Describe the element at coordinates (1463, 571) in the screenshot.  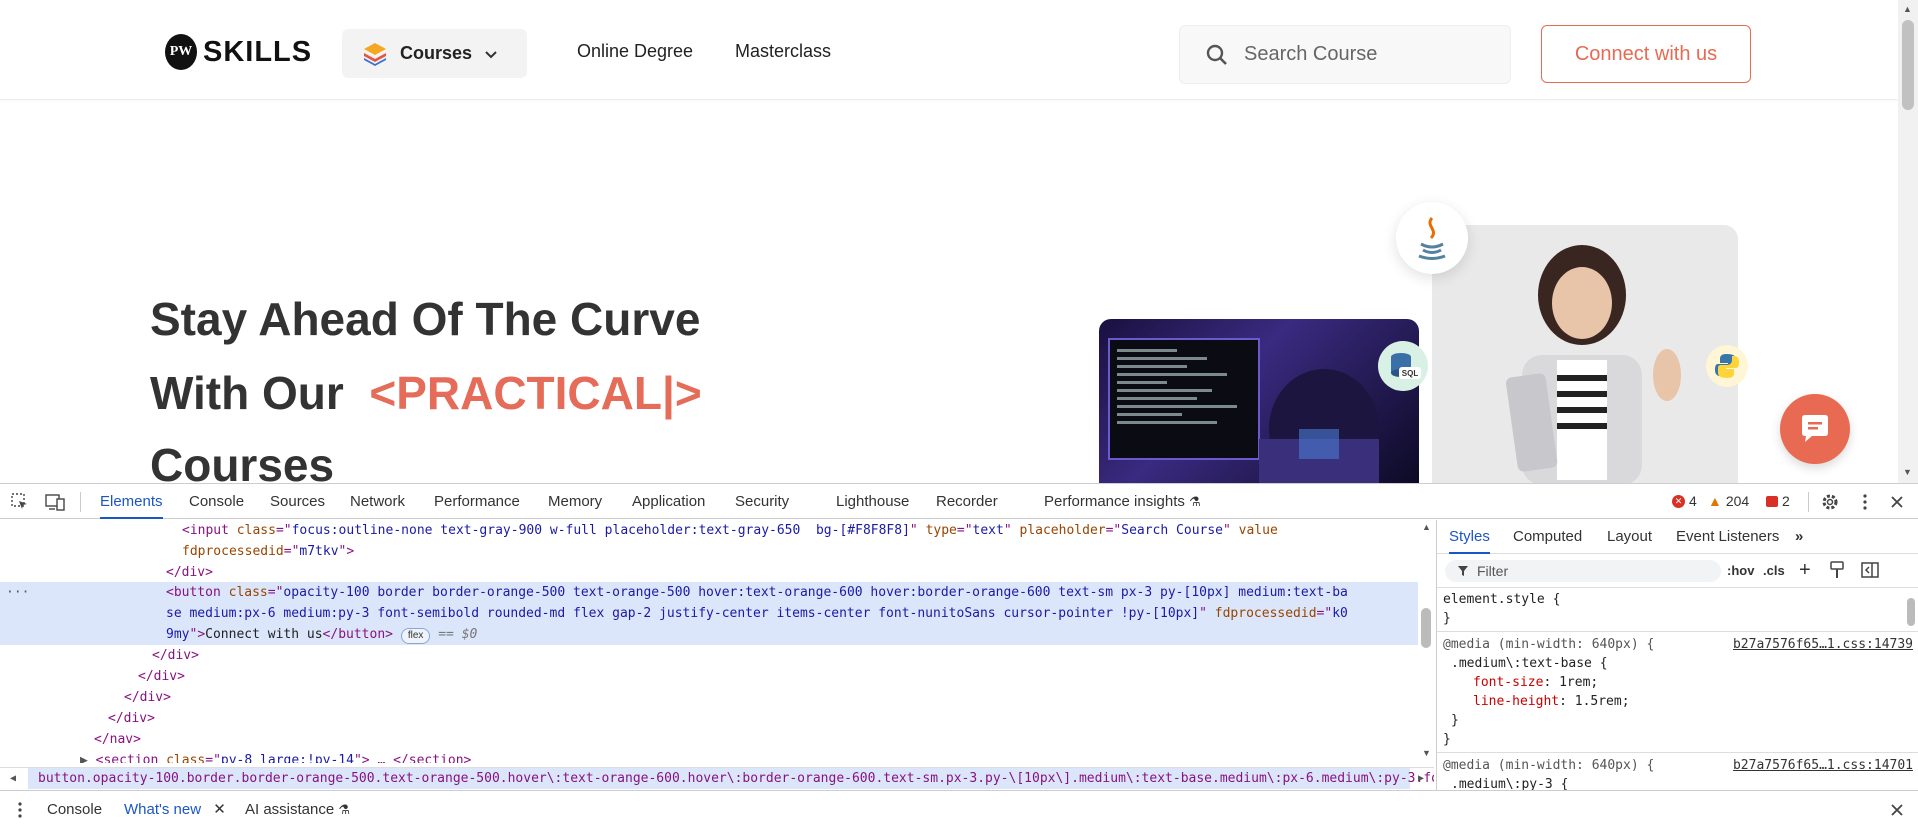
I see `filter-funnel-icon` at that location.